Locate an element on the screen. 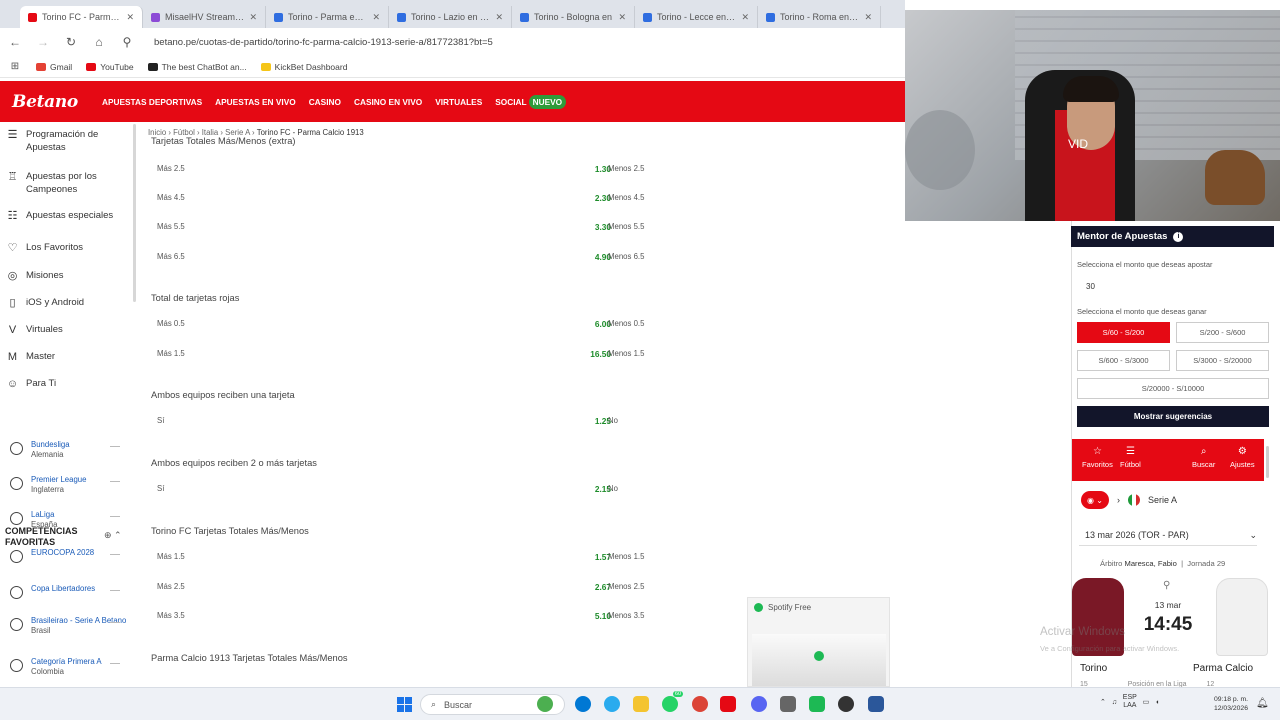  sidebar-item: ♡ Los Favoritos is located at coordinates (68, 248).